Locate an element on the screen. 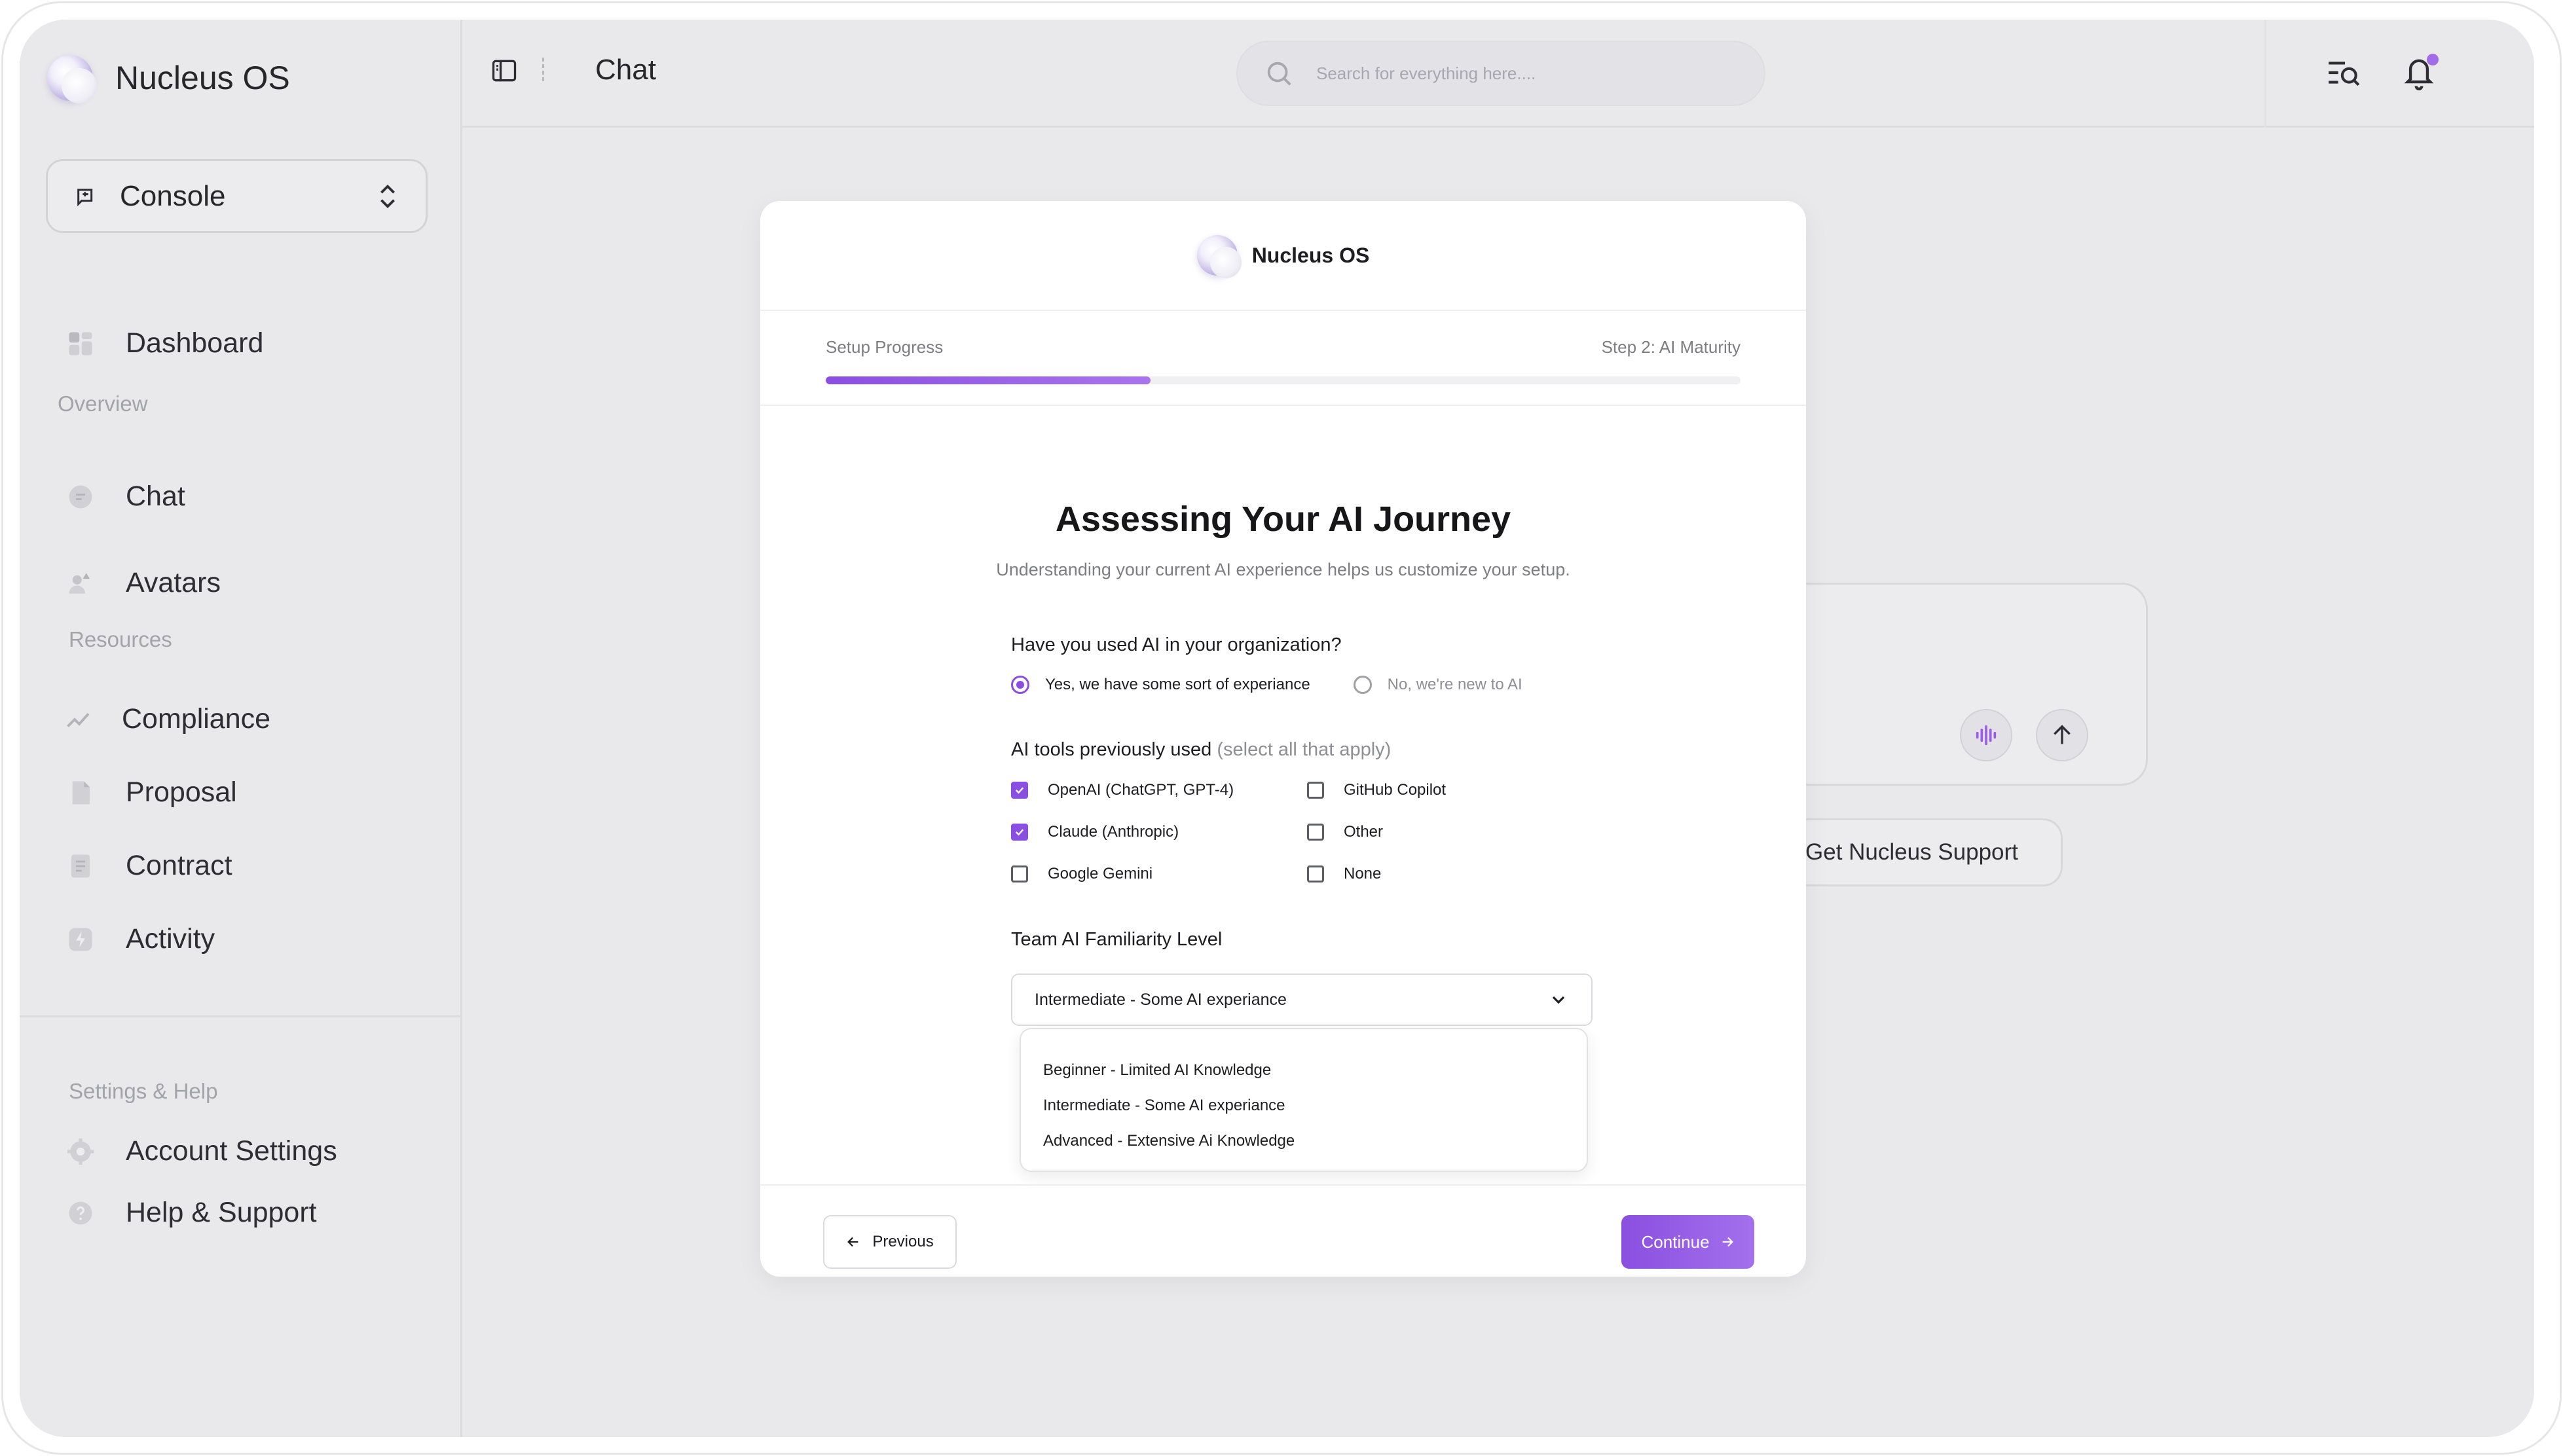 This screenshot has height=1456, width=2563. previous-label: Previous is located at coordinates (903, 1241).